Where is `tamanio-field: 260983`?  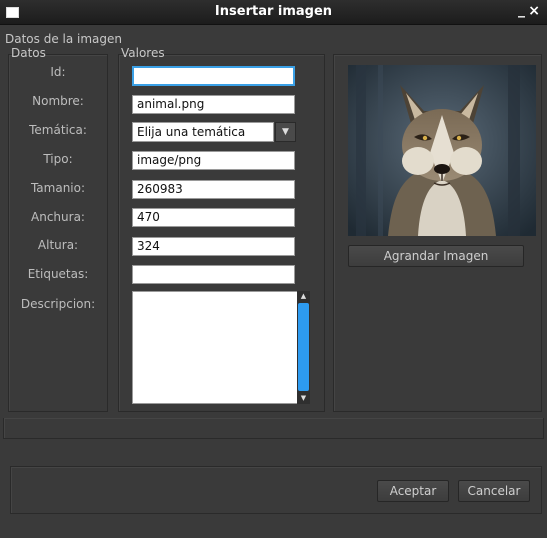 tamanio-field: 260983 is located at coordinates (213, 189).